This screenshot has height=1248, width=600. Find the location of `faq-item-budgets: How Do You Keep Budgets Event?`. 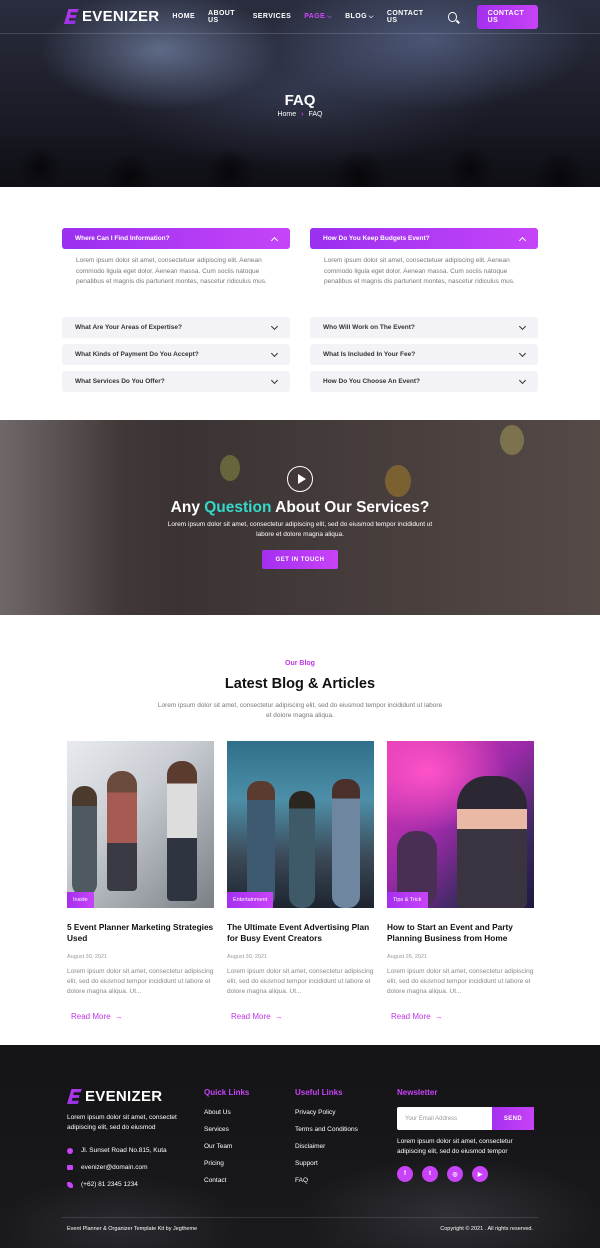

faq-item-budgets: How Do You Keep Budgets Event? is located at coordinates (424, 238).